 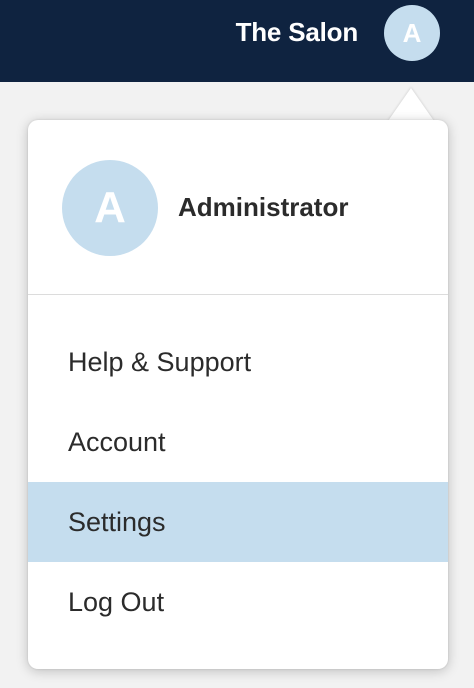 I want to click on top-navbar: The Salon A, so click(x=237, y=41).